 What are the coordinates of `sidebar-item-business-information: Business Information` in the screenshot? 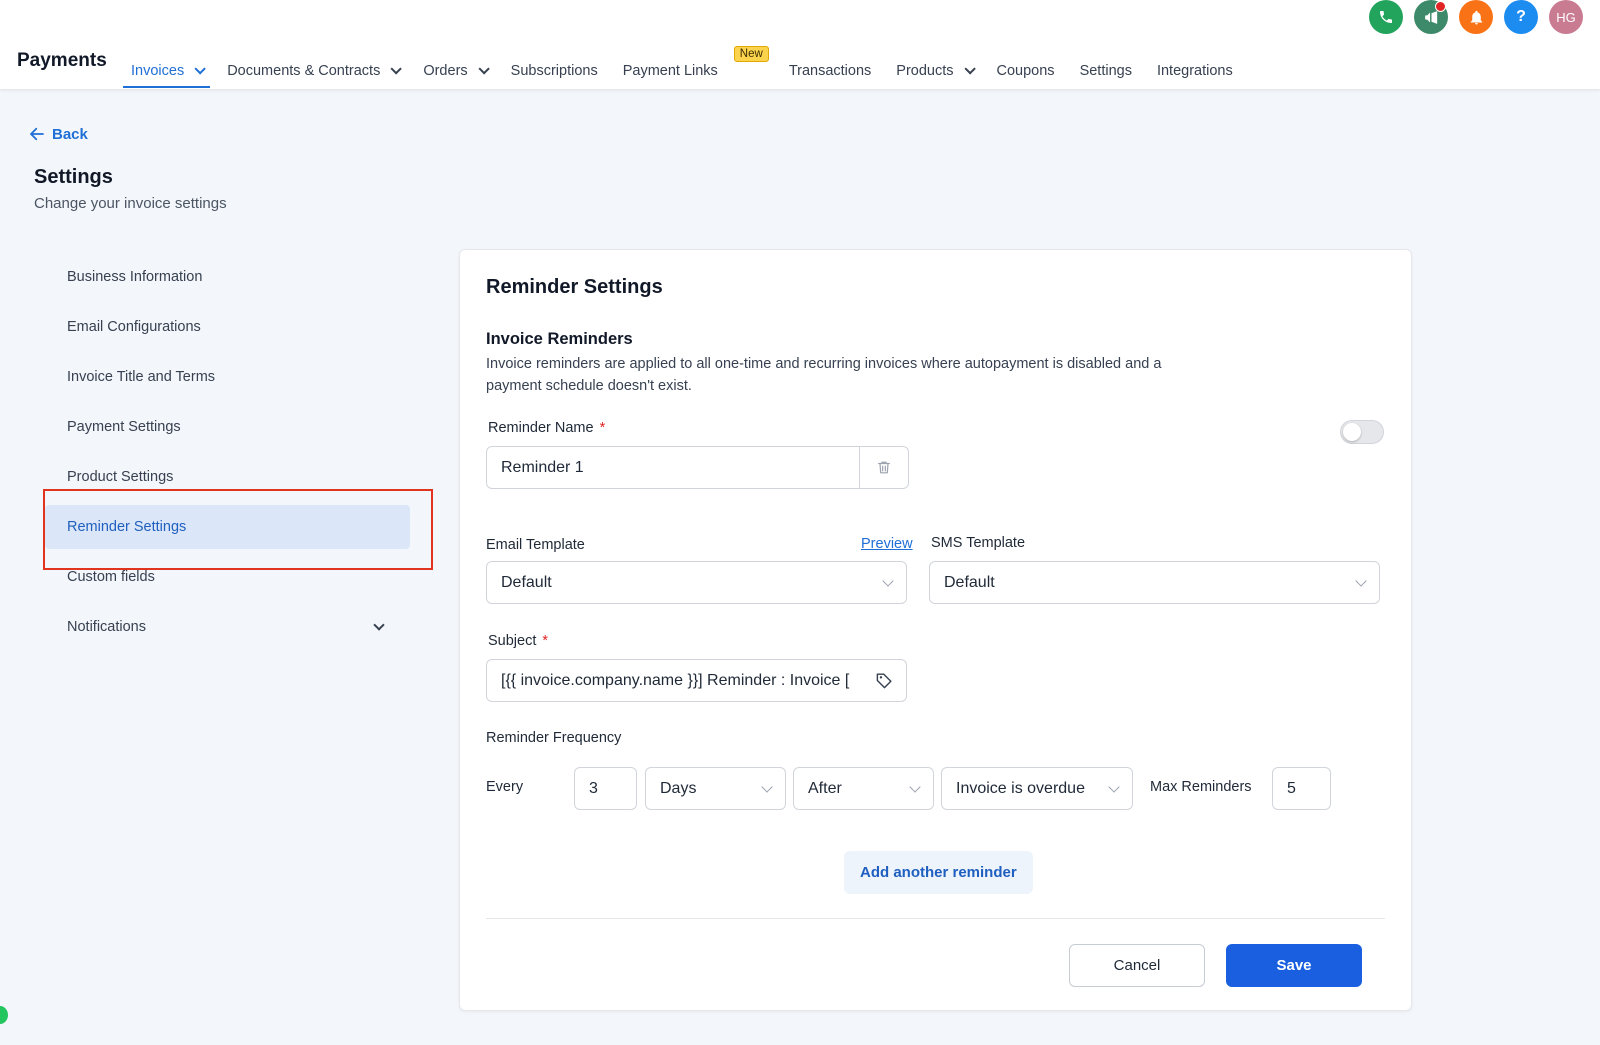 It's located at (227, 277).